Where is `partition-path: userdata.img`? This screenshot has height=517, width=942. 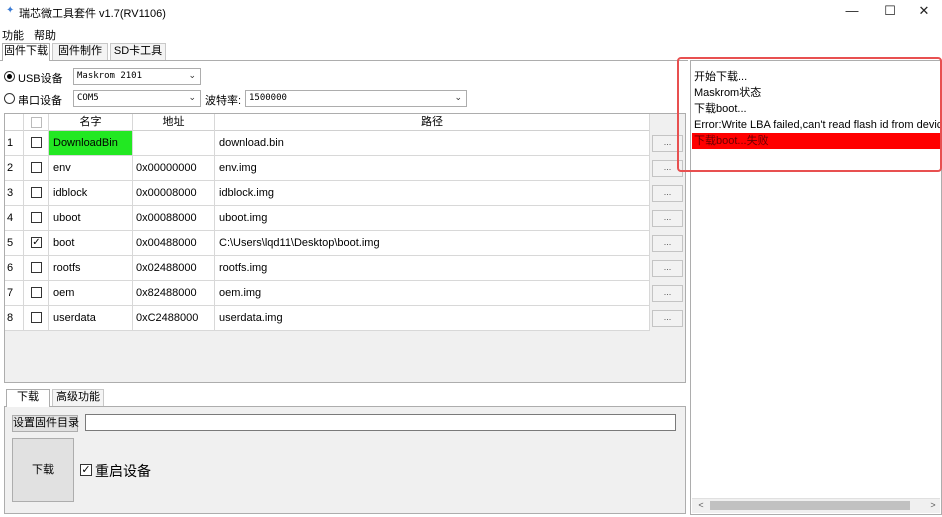
partition-path: userdata.img is located at coordinates (432, 318).